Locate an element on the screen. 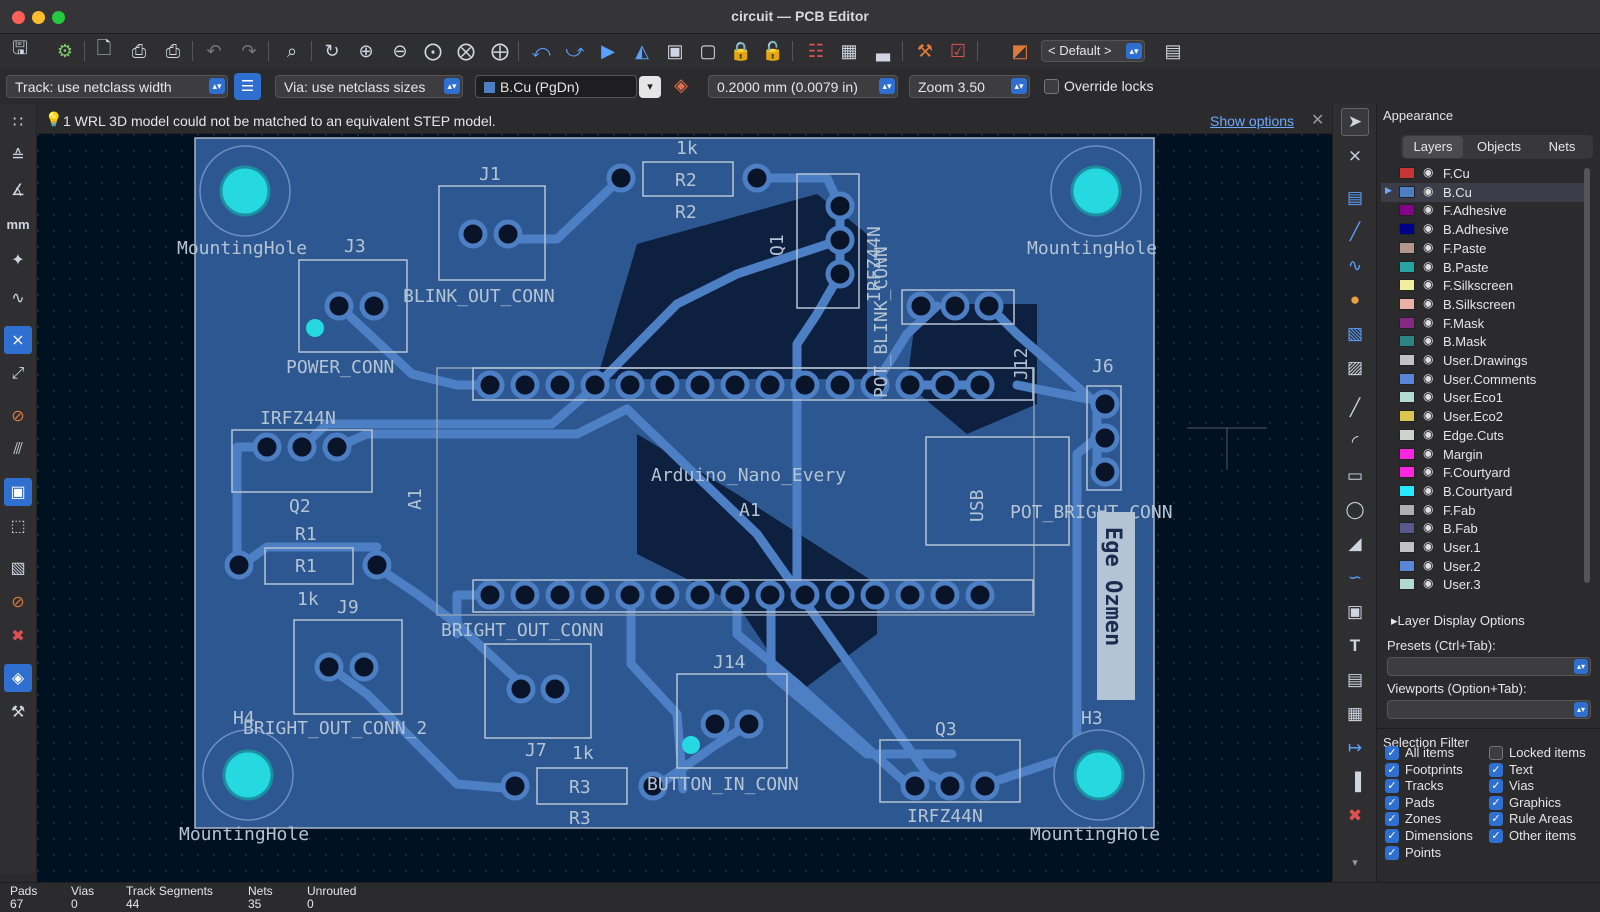  rotate-cw-icon: ⤻ is located at coordinates (575, 51).